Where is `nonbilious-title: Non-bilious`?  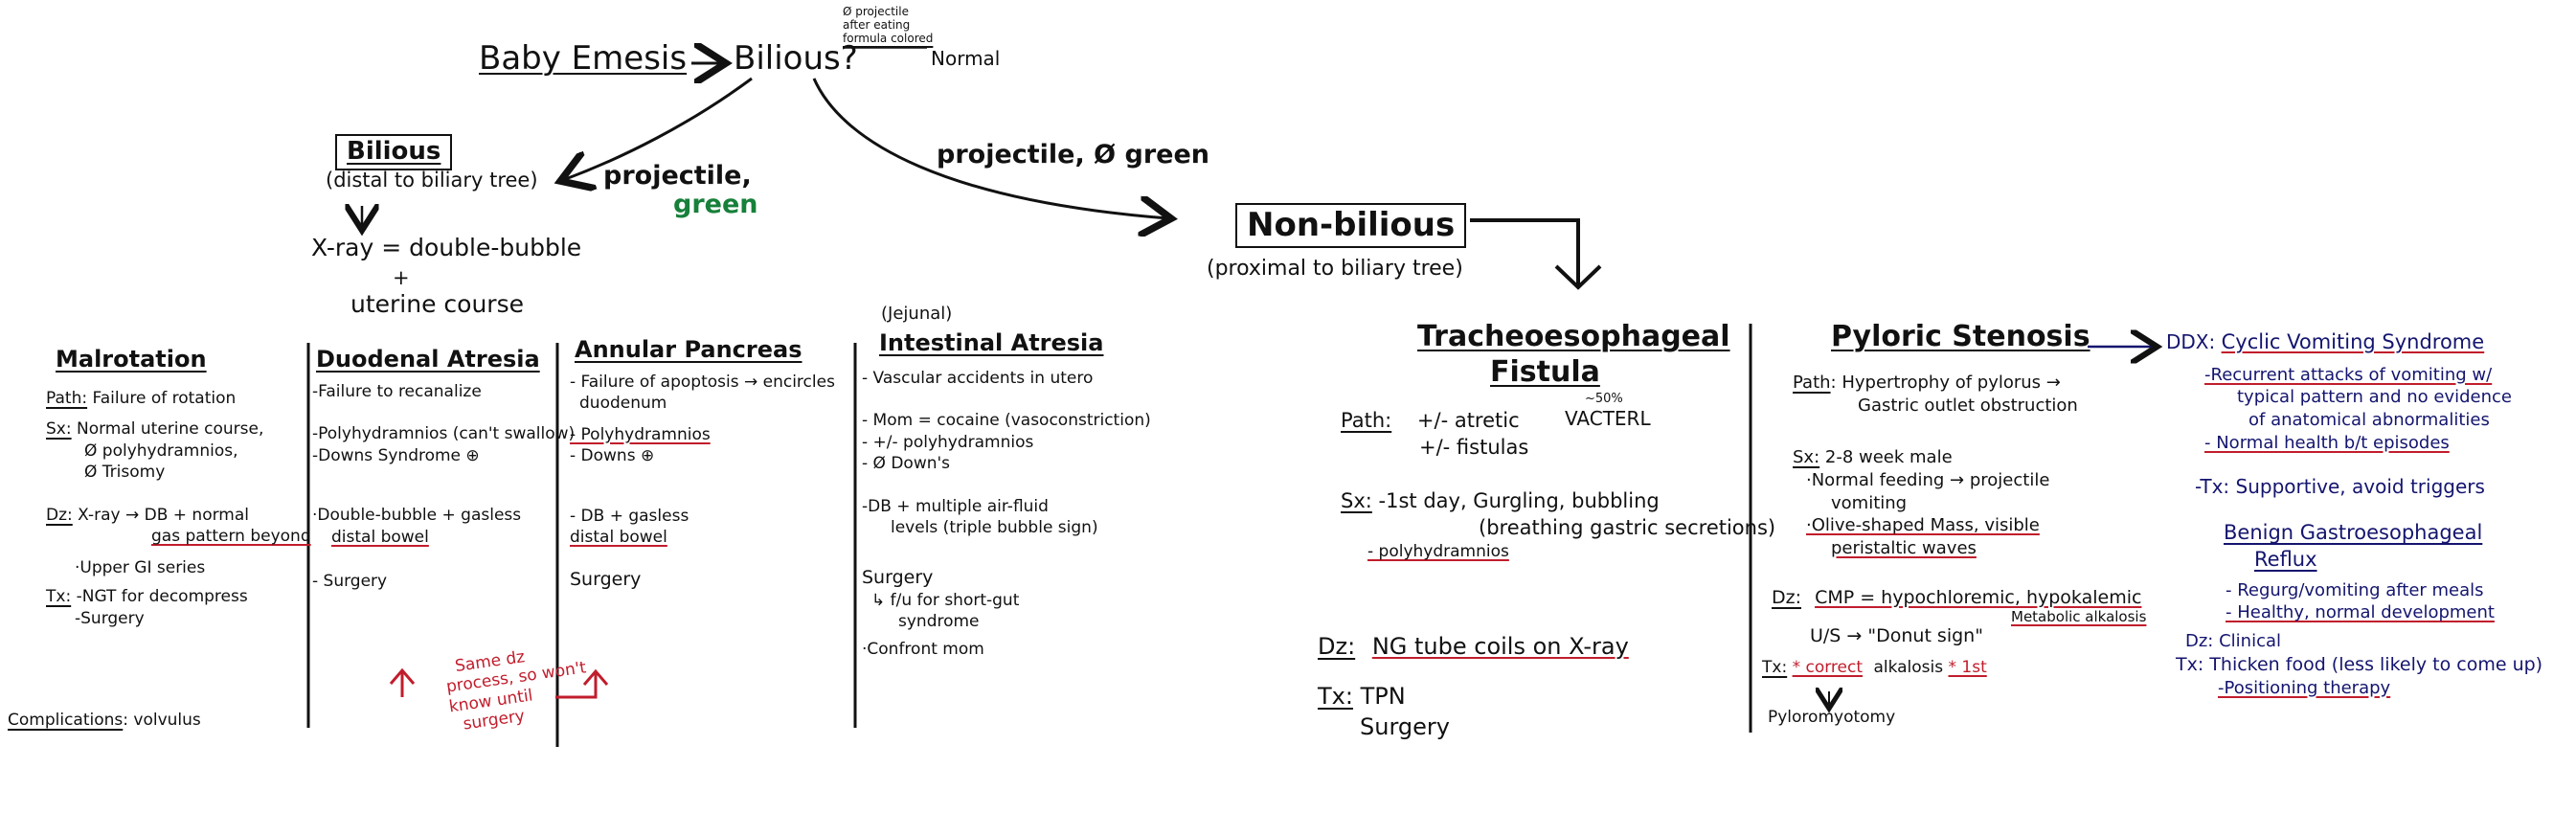 nonbilious-title: Non-bilious is located at coordinates (1351, 226).